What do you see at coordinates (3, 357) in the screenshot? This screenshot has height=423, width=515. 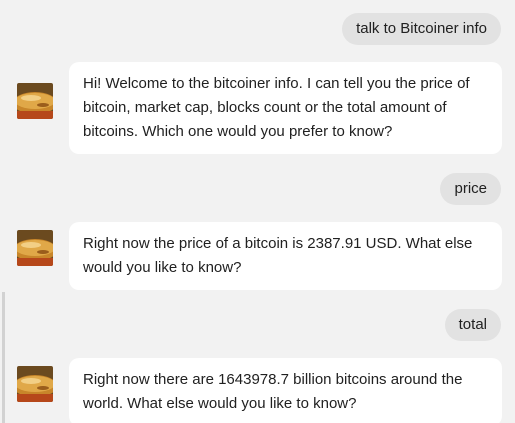 I see `scroll-indicator` at bounding box center [3, 357].